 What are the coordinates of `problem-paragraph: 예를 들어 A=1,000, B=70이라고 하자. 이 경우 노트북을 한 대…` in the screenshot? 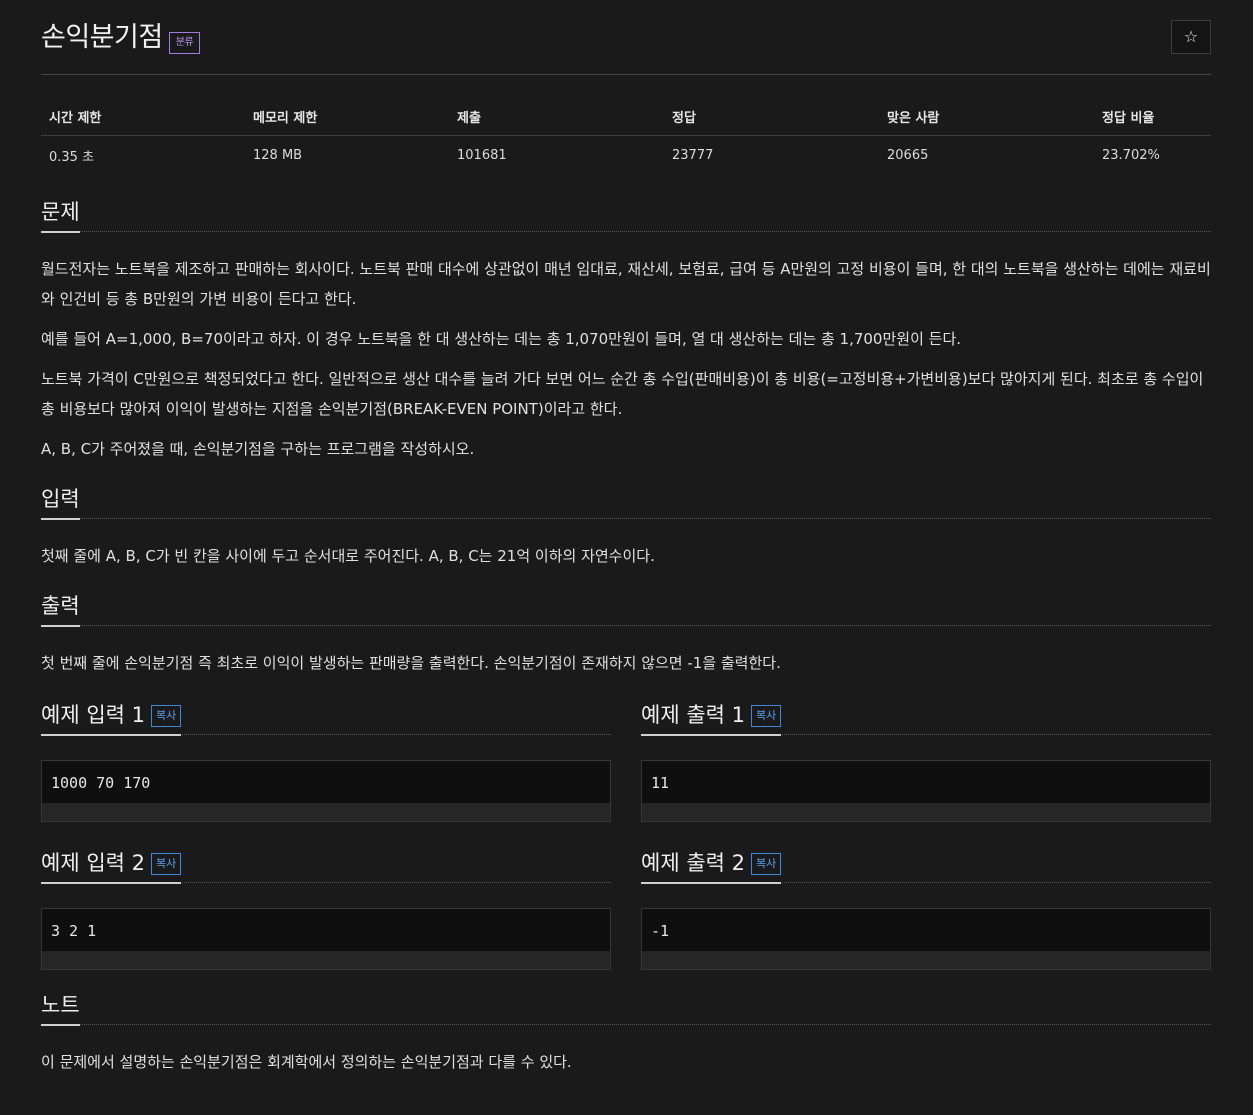 It's located at (501, 339).